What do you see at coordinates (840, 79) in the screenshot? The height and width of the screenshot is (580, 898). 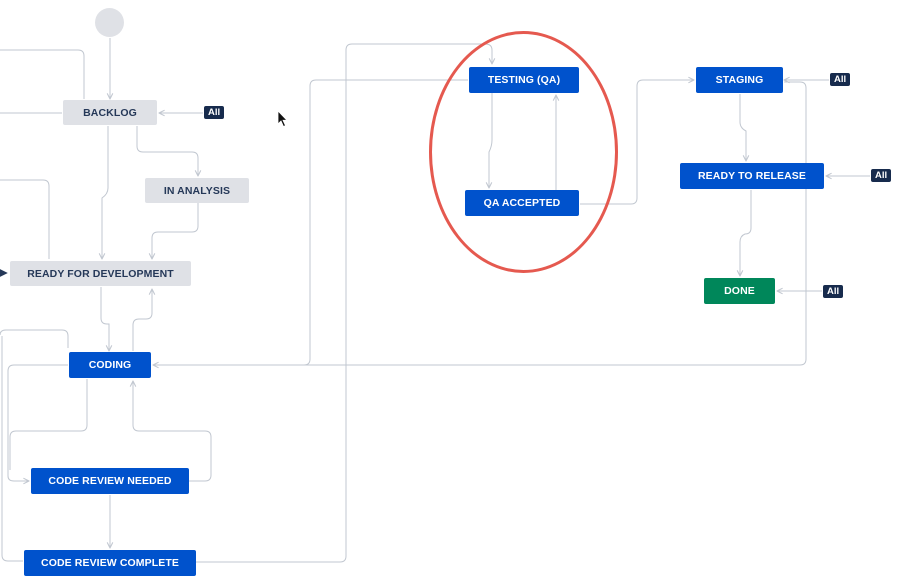 I see `all-transition-badge-staging: All` at bounding box center [840, 79].